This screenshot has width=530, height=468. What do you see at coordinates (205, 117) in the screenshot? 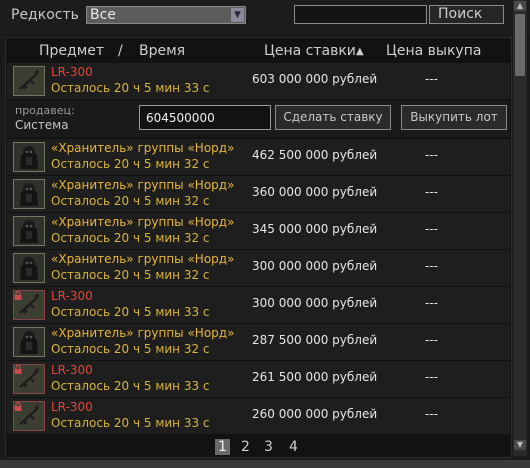
I see `bid-amount-input` at bounding box center [205, 117].